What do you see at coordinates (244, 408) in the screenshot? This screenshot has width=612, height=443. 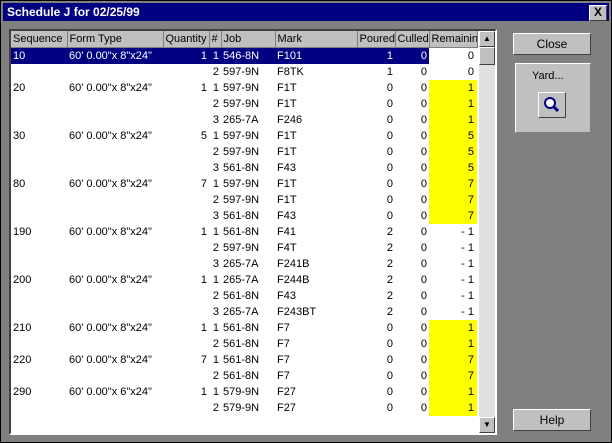 I see `table-row: 2 579-9N F27 0 0 1` at bounding box center [244, 408].